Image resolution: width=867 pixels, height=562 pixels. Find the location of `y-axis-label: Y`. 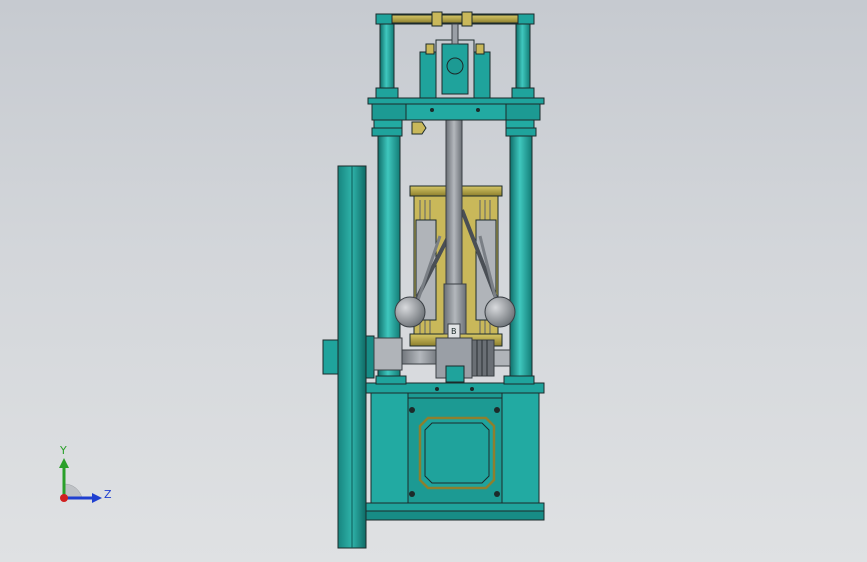

y-axis-label: Y is located at coordinates (63, 450).